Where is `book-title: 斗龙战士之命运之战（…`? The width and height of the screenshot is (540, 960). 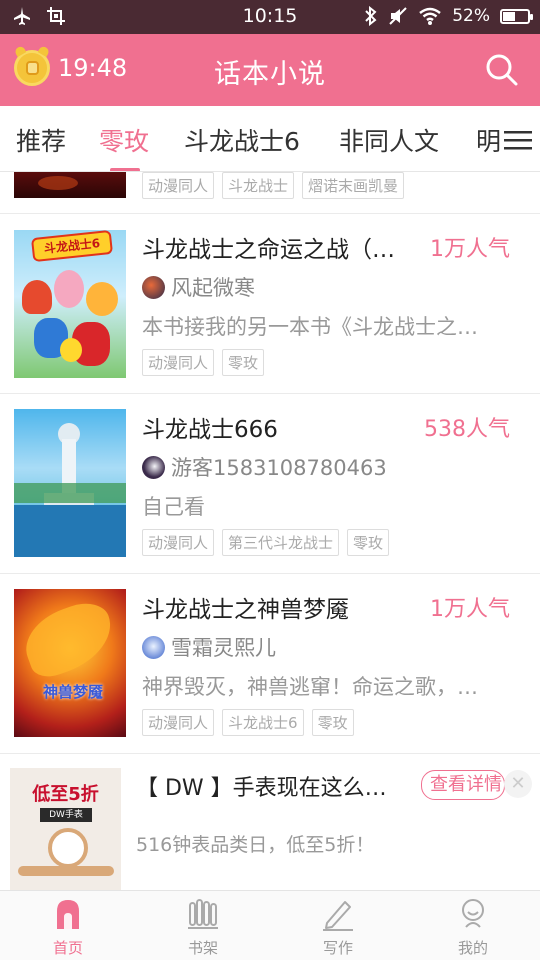
book-title: 斗龙战士之命运之战（… is located at coordinates (268, 250).